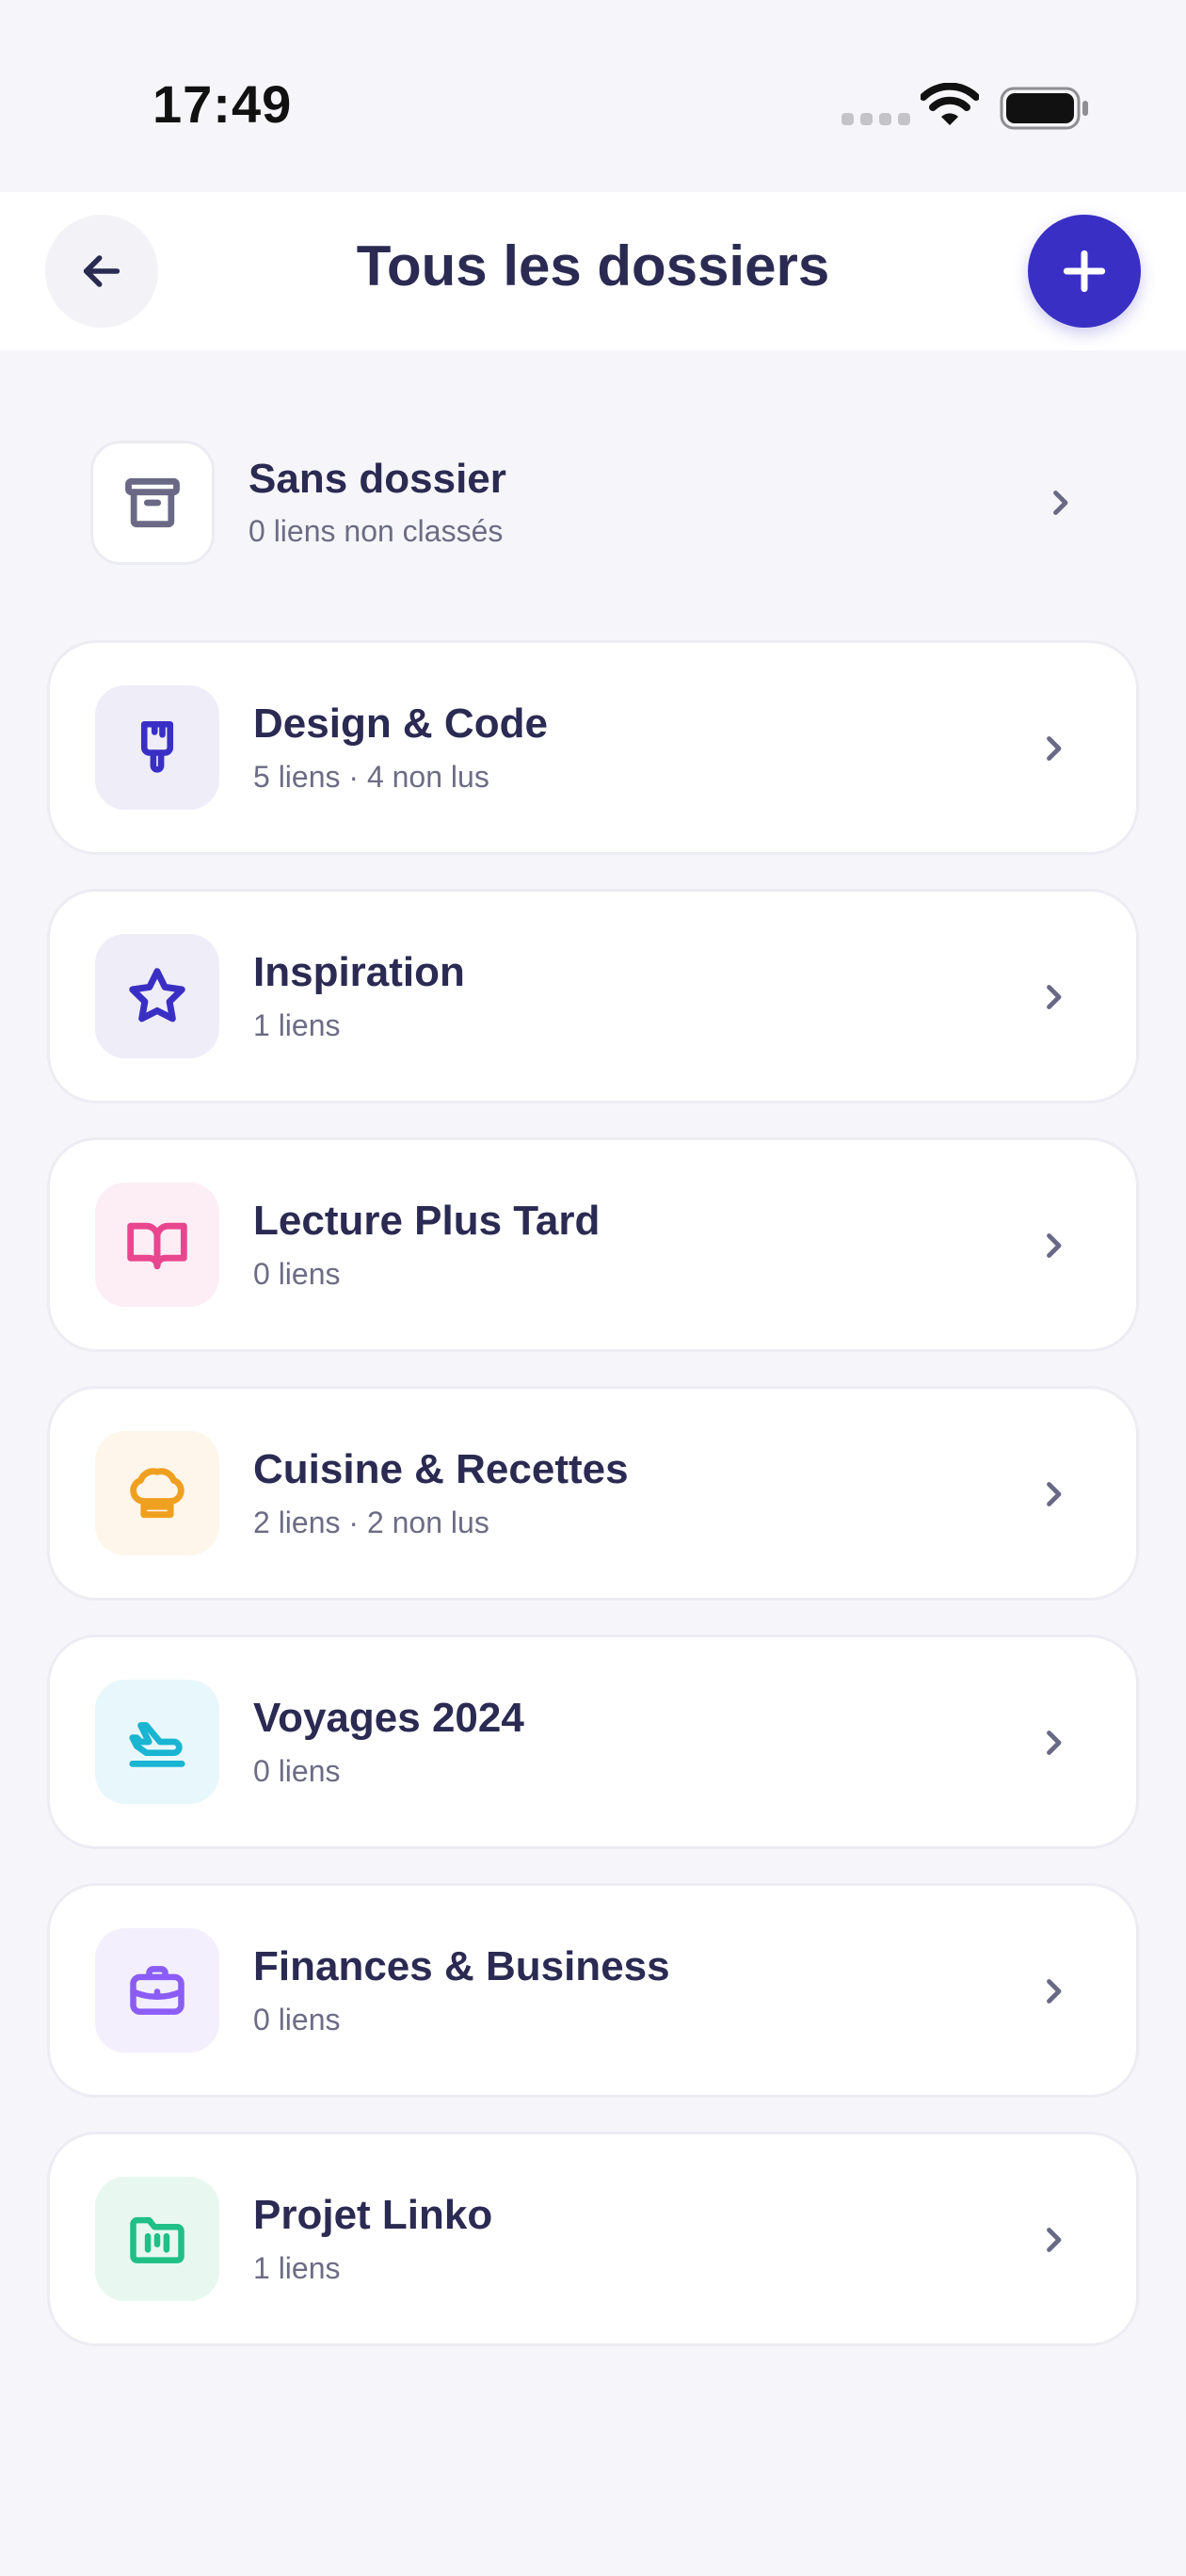 The height and width of the screenshot is (2576, 1186). I want to click on folder-kanban-icon, so click(157, 2239).